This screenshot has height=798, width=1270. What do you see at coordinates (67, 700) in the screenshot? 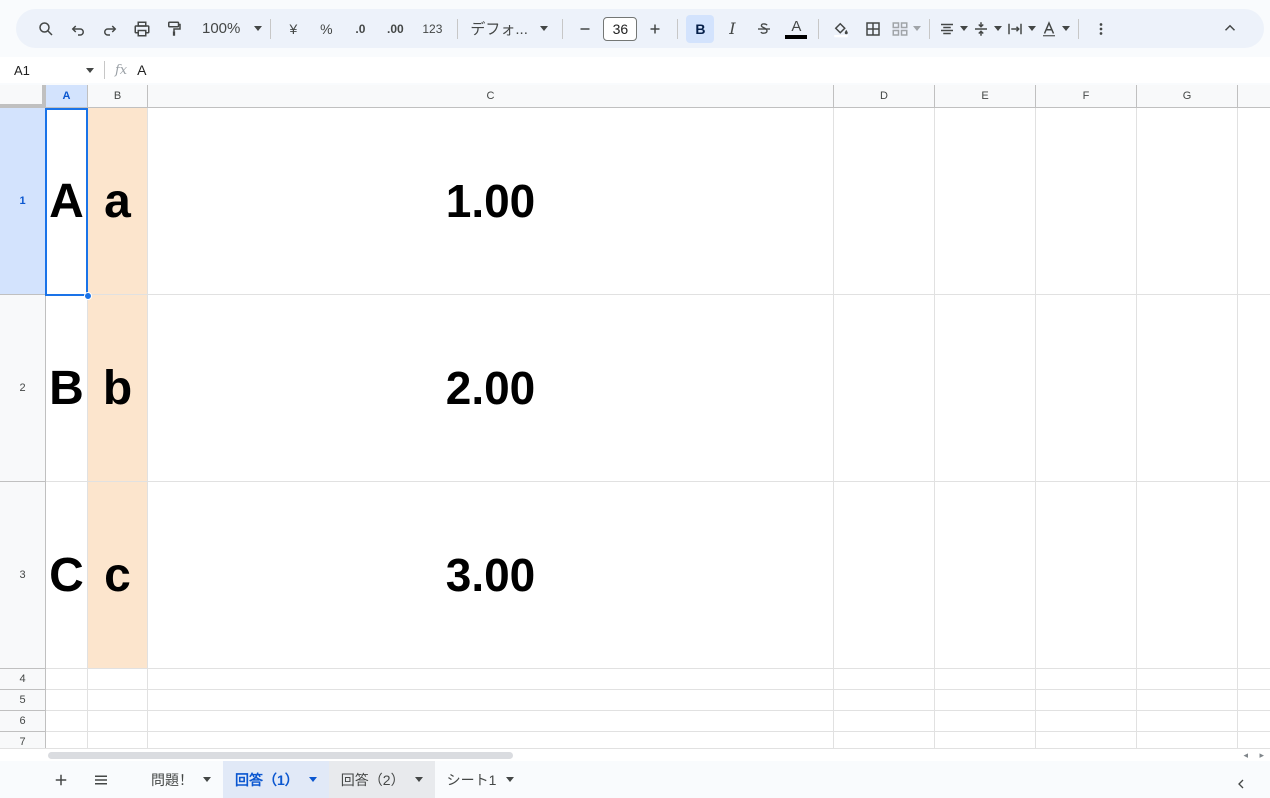
I see `cell-a5` at bounding box center [67, 700].